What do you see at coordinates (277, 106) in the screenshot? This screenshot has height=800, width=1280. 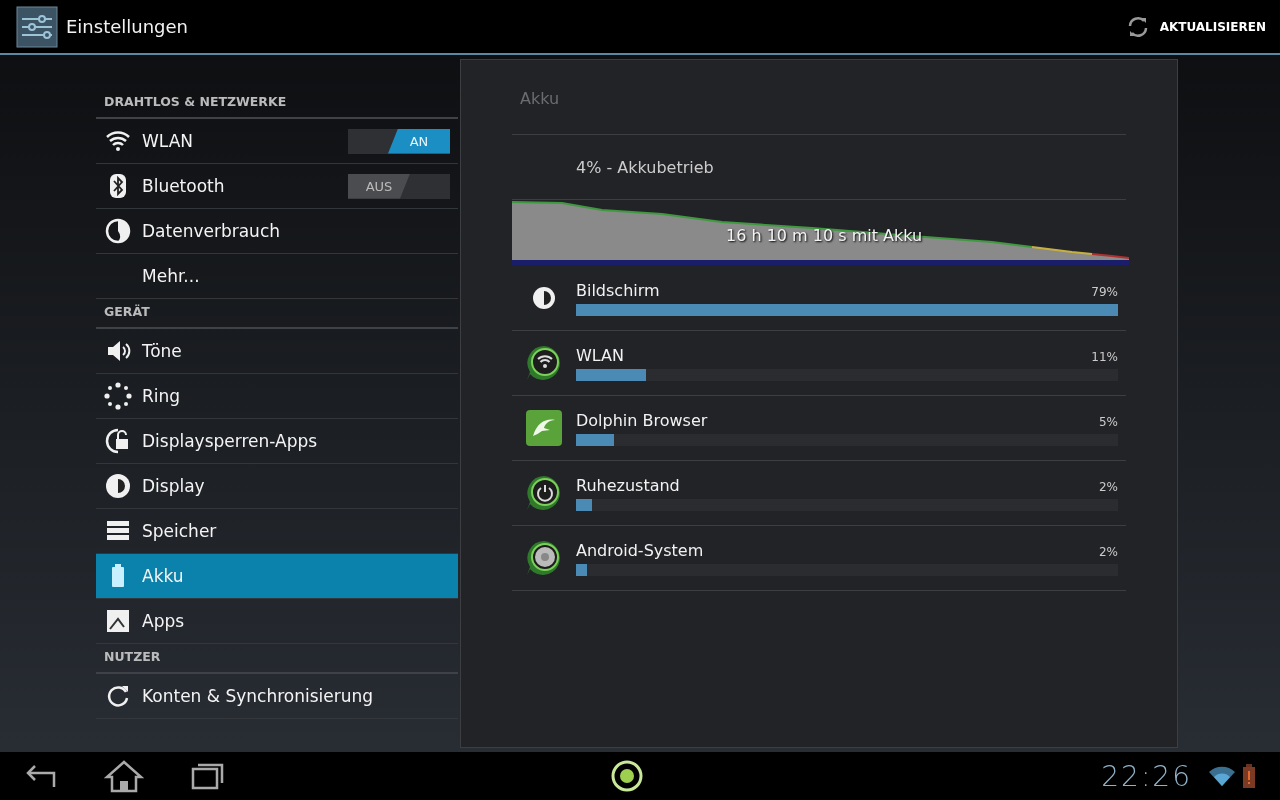 I see `section-header: DRAHTLOS & NETZWERKE` at bounding box center [277, 106].